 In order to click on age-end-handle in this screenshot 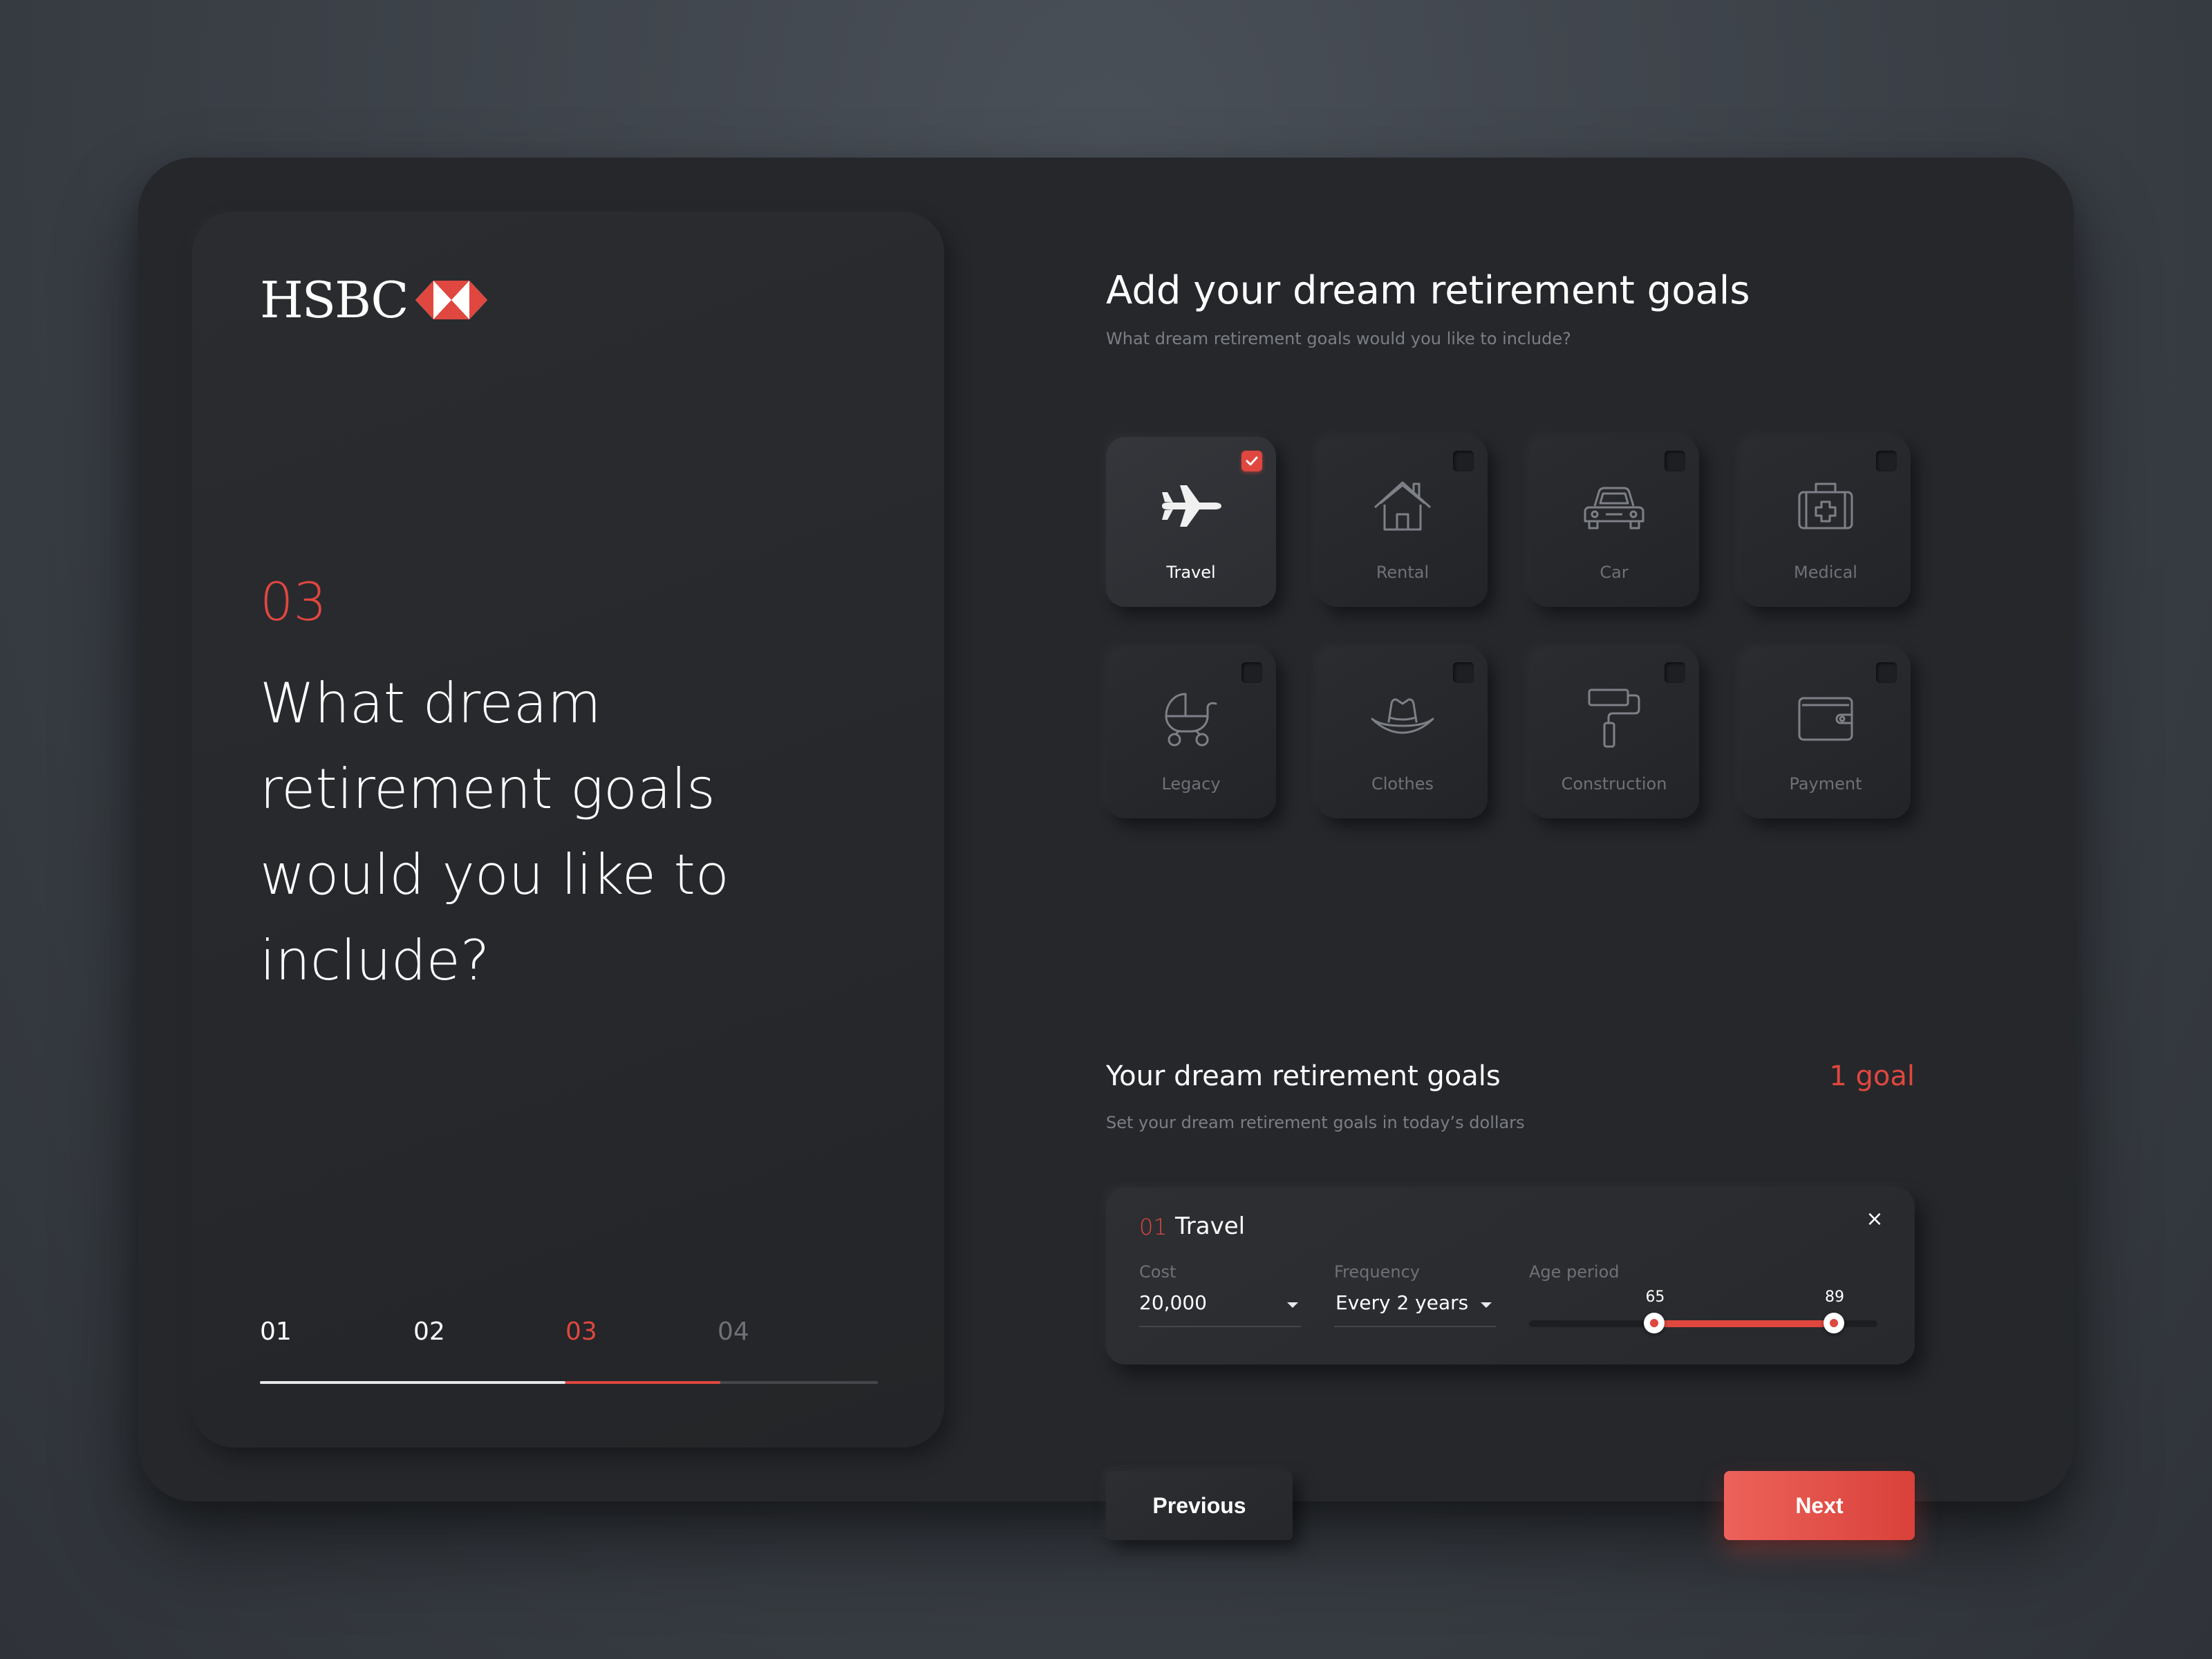, I will do `click(1834, 1323)`.